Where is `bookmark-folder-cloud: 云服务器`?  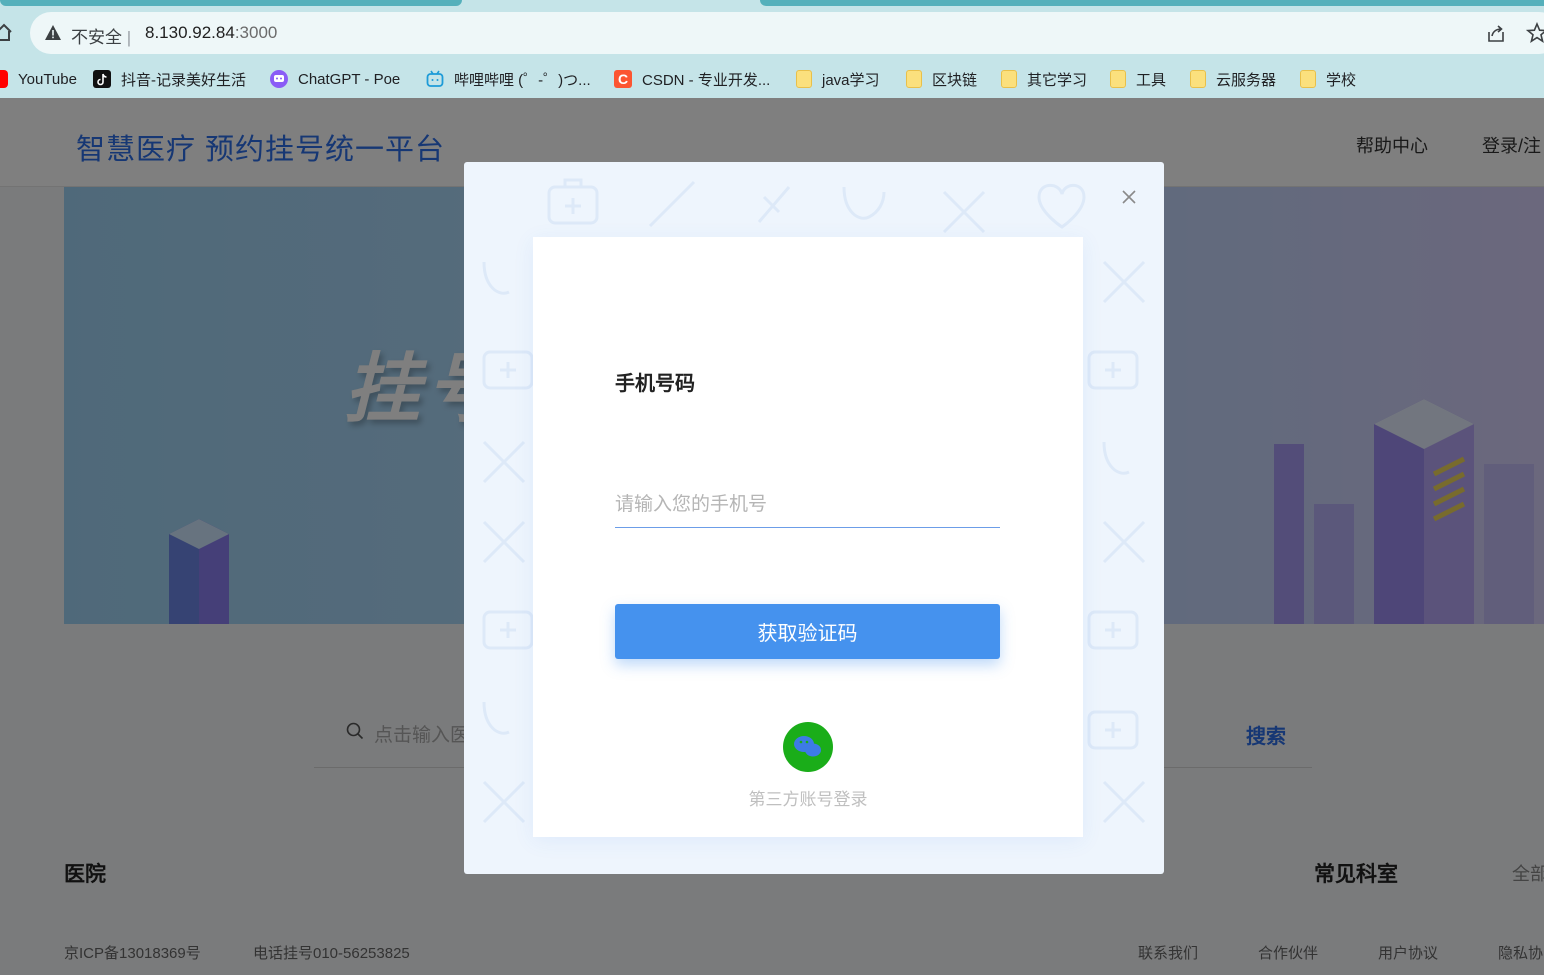
bookmark-folder-cloud: 云服务器 is located at coordinates (1233, 79).